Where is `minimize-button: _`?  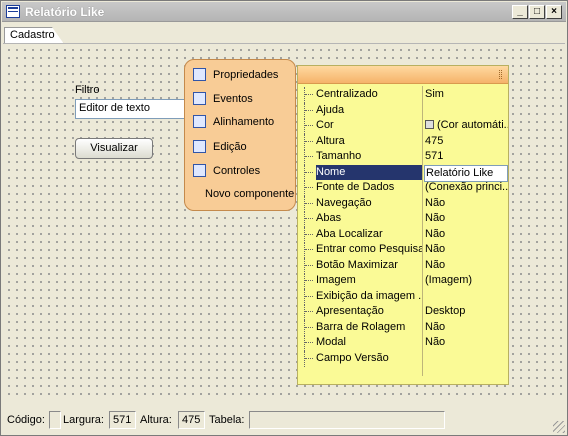 minimize-button: _ is located at coordinates (520, 12).